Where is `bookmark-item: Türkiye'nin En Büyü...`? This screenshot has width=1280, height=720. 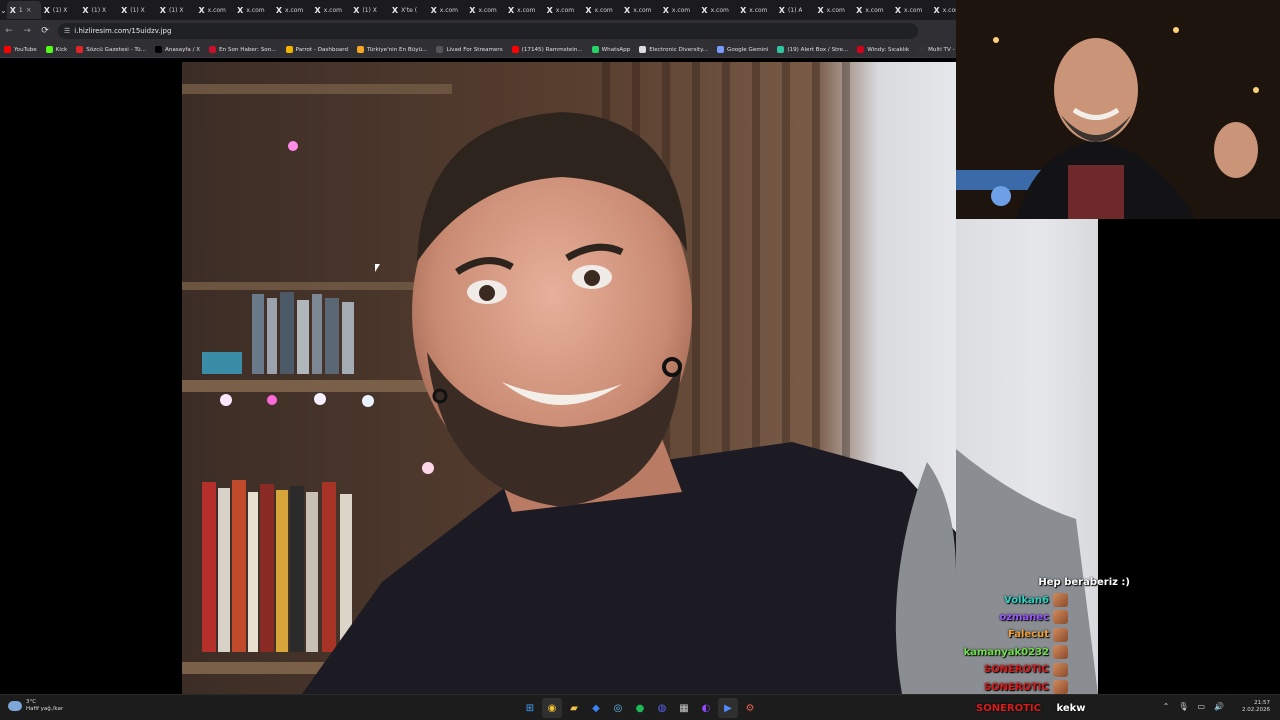 bookmark-item: Türkiye'nin En Büyü... is located at coordinates (392, 49).